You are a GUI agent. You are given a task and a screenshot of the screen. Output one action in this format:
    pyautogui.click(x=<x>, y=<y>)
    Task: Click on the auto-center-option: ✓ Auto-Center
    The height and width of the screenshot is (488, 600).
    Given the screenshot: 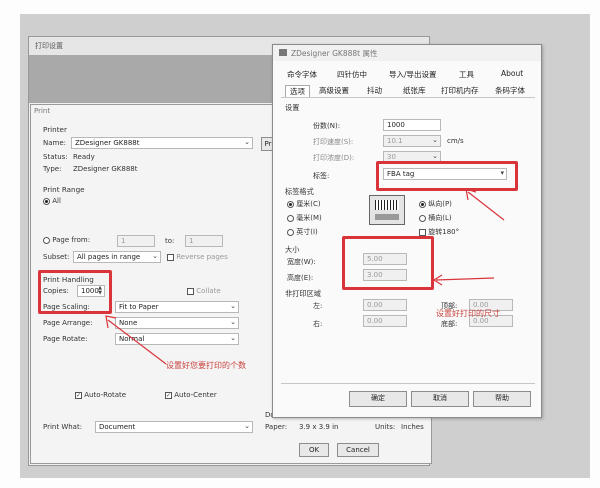 What is the action you would take?
    pyautogui.click(x=191, y=395)
    